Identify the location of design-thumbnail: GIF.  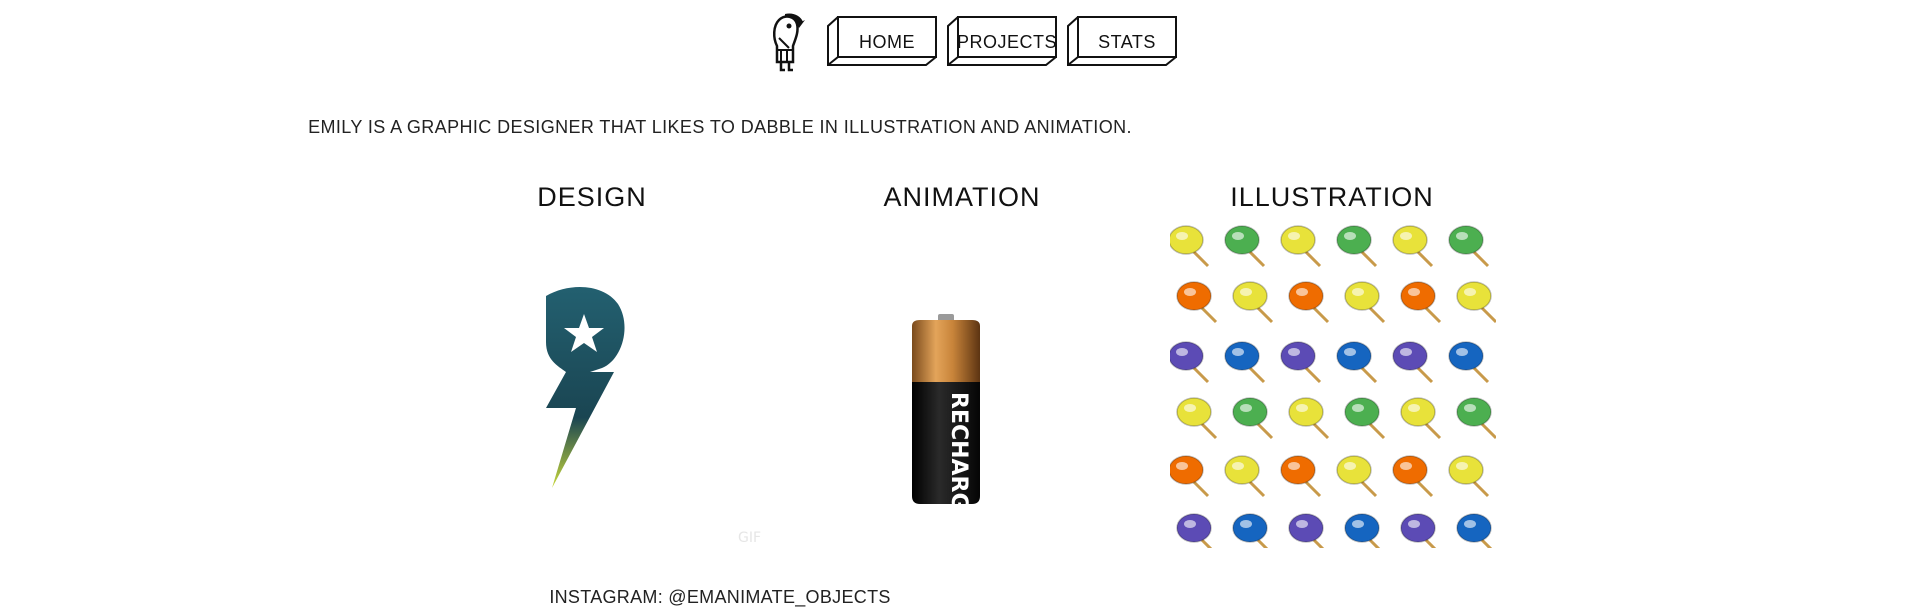
(681, 385).